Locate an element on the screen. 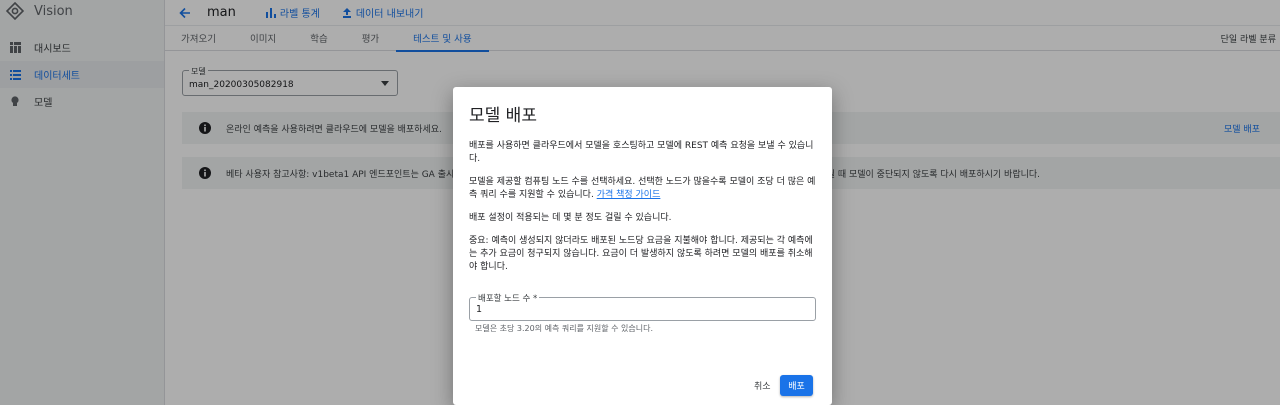 This screenshot has width=1280, height=405. node-count-field: 배포할 노드 수 * 1 is located at coordinates (642, 306).